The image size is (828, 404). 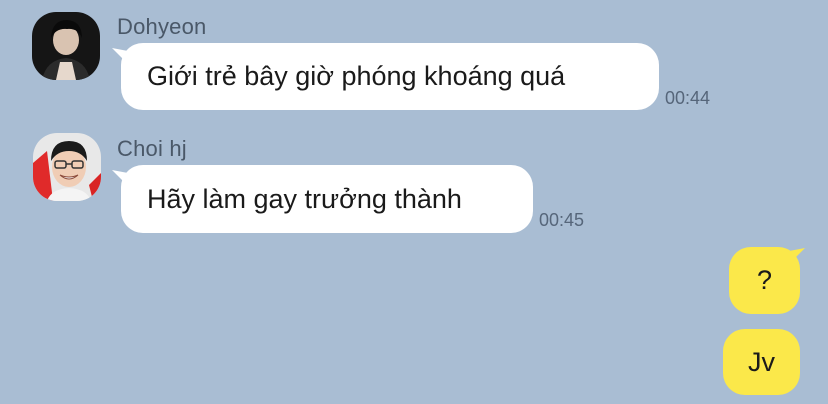 I want to click on sender-name: Dohyeon, so click(x=162, y=26).